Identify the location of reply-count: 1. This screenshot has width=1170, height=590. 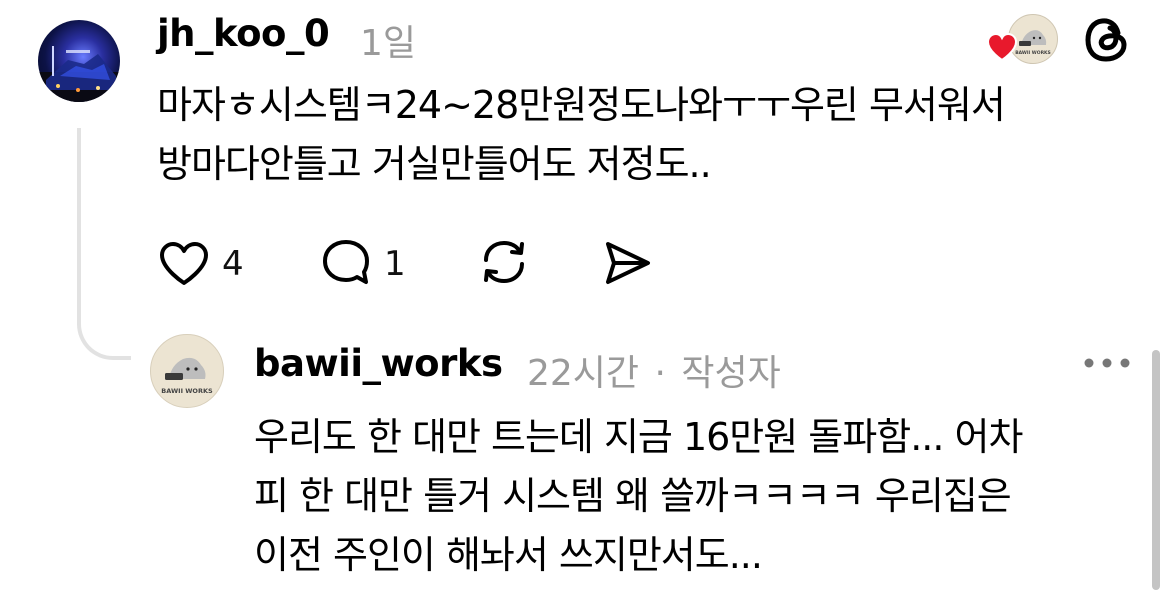
(395, 264).